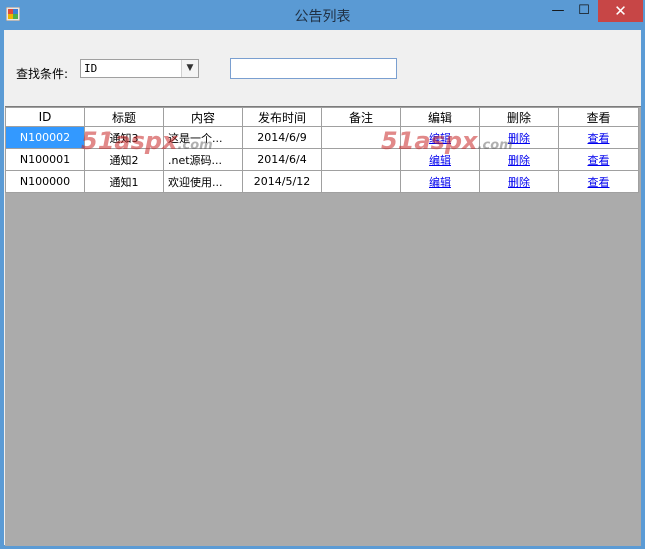  What do you see at coordinates (45, 159) in the screenshot?
I see `cell-id: N100001` at bounding box center [45, 159].